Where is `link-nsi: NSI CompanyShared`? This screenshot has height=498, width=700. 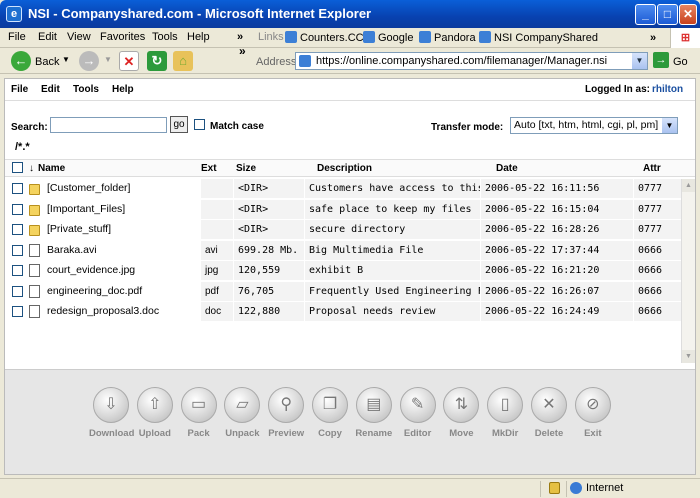
link-nsi: NSI CompanyShared is located at coordinates (538, 38).